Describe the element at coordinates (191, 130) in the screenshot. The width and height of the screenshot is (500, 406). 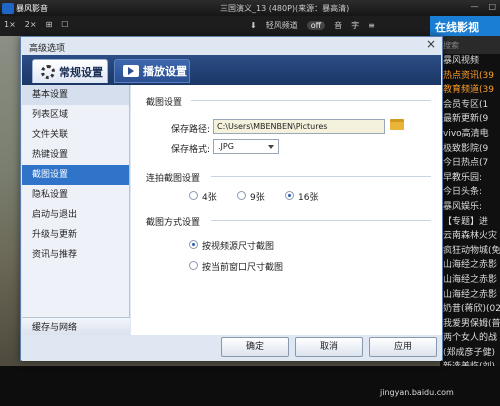
I see `save-path-label: 保存路径:` at that location.